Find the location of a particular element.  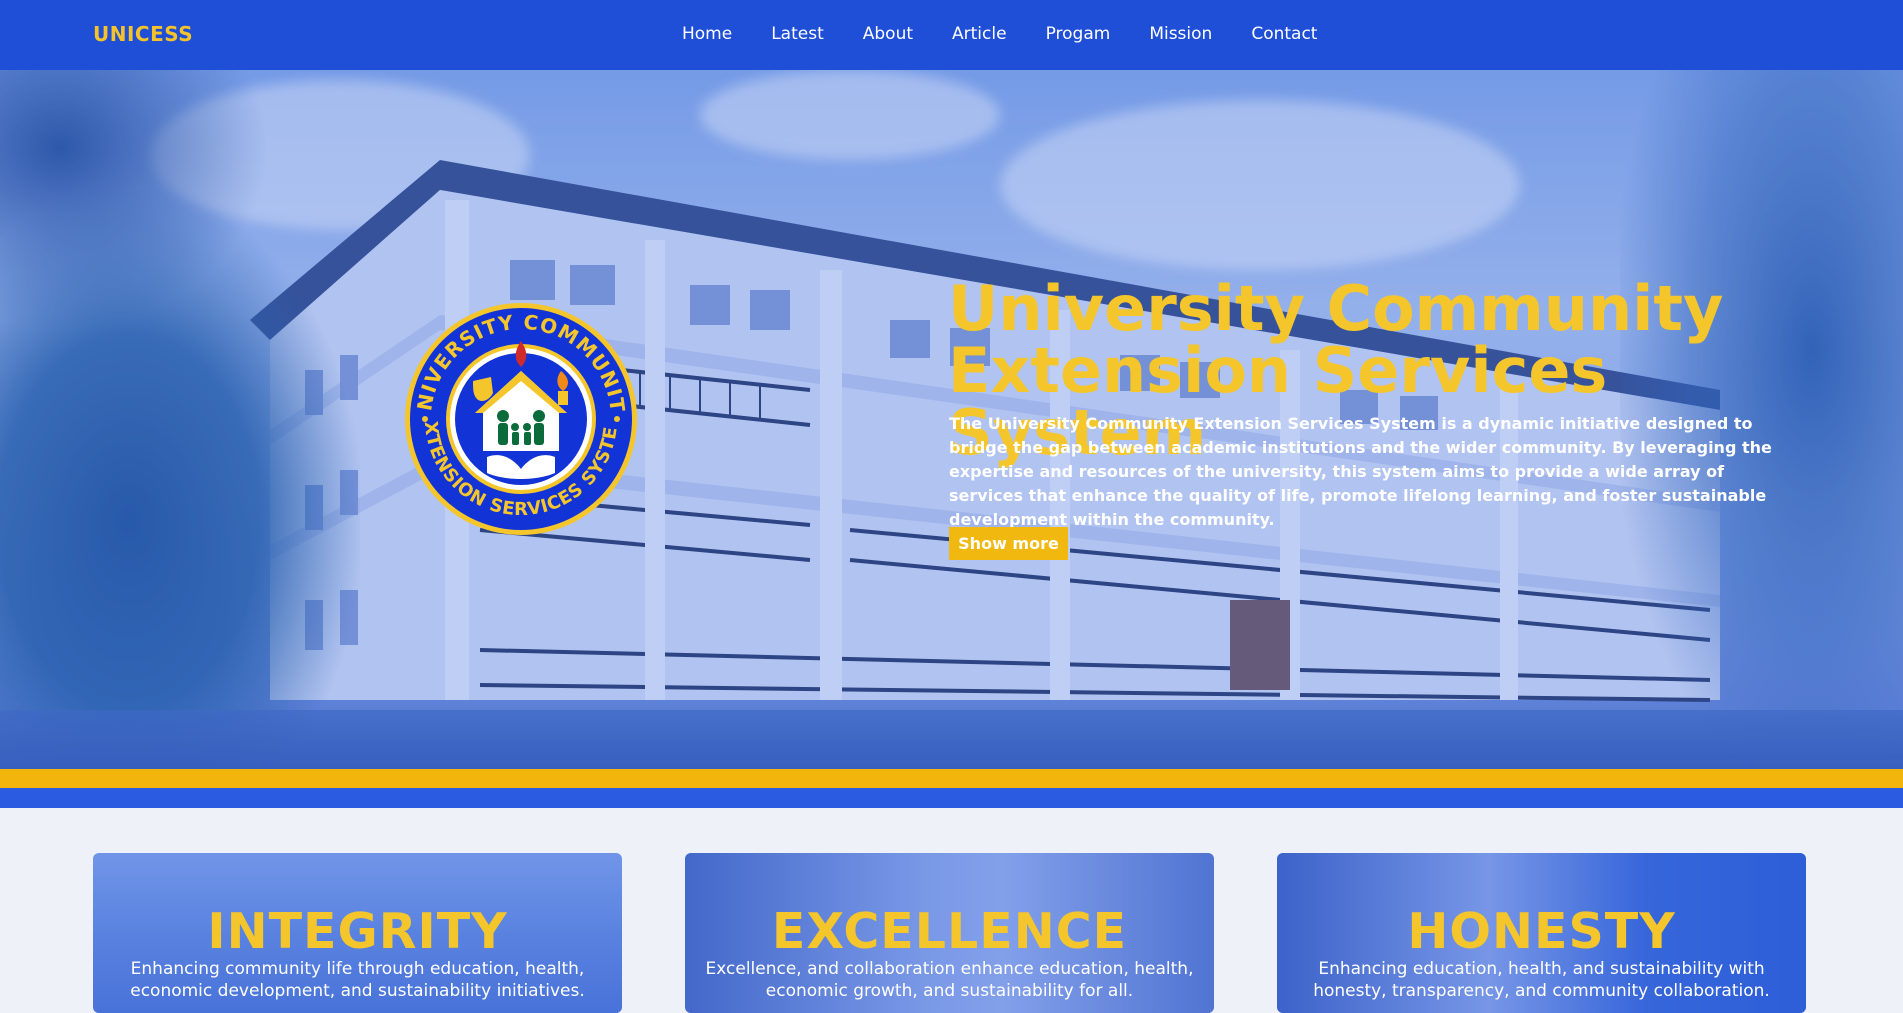

divider-stripe-gold is located at coordinates (951, 778).